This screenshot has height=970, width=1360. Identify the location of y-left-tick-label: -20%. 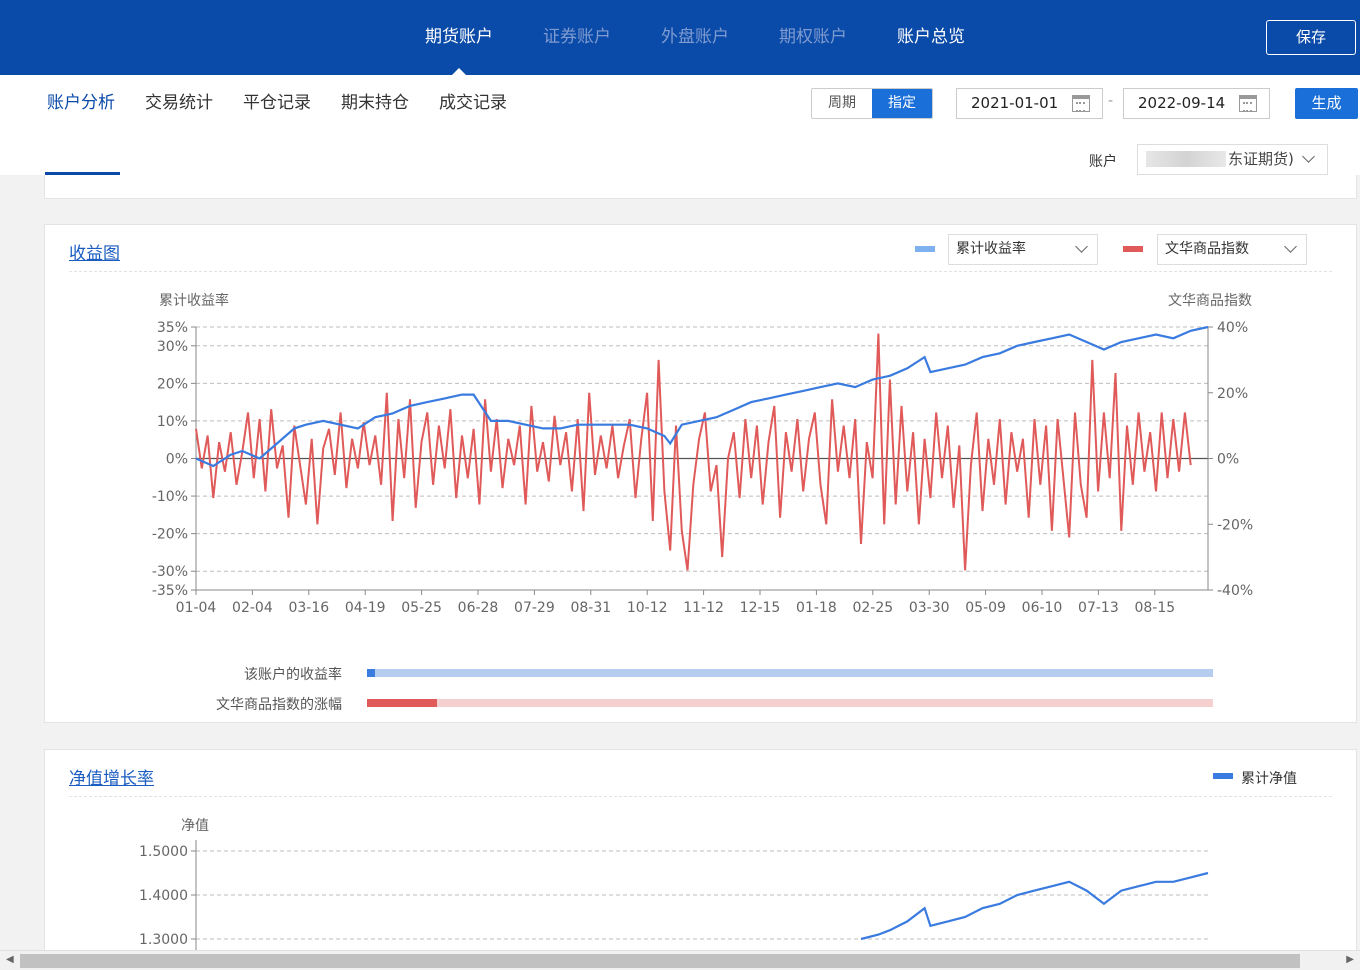
(170, 535).